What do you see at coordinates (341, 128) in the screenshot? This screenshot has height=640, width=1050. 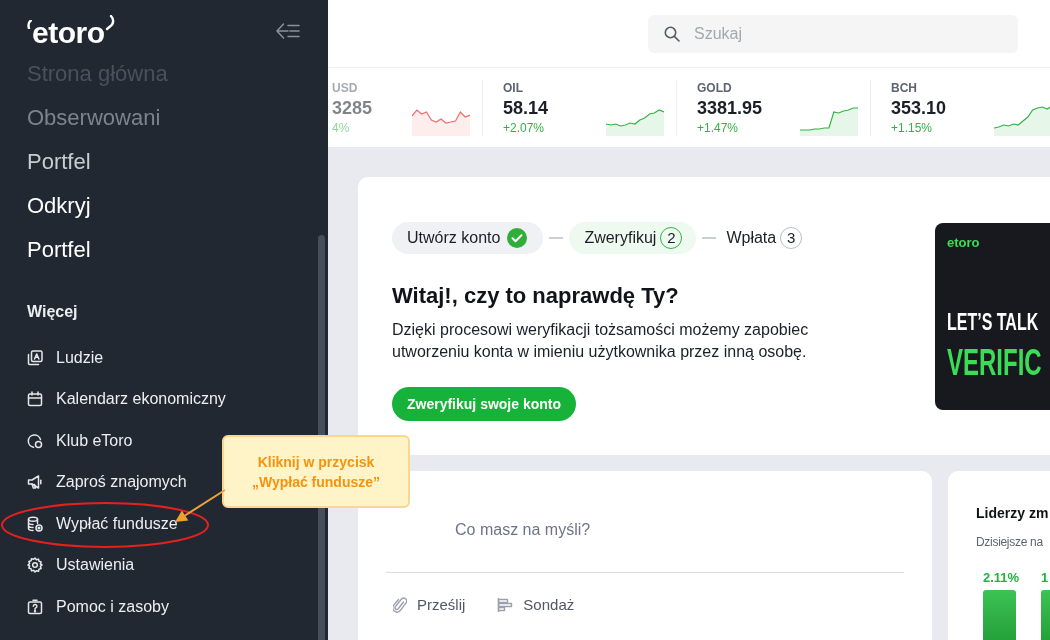 I see `ticker-change: 4%` at bounding box center [341, 128].